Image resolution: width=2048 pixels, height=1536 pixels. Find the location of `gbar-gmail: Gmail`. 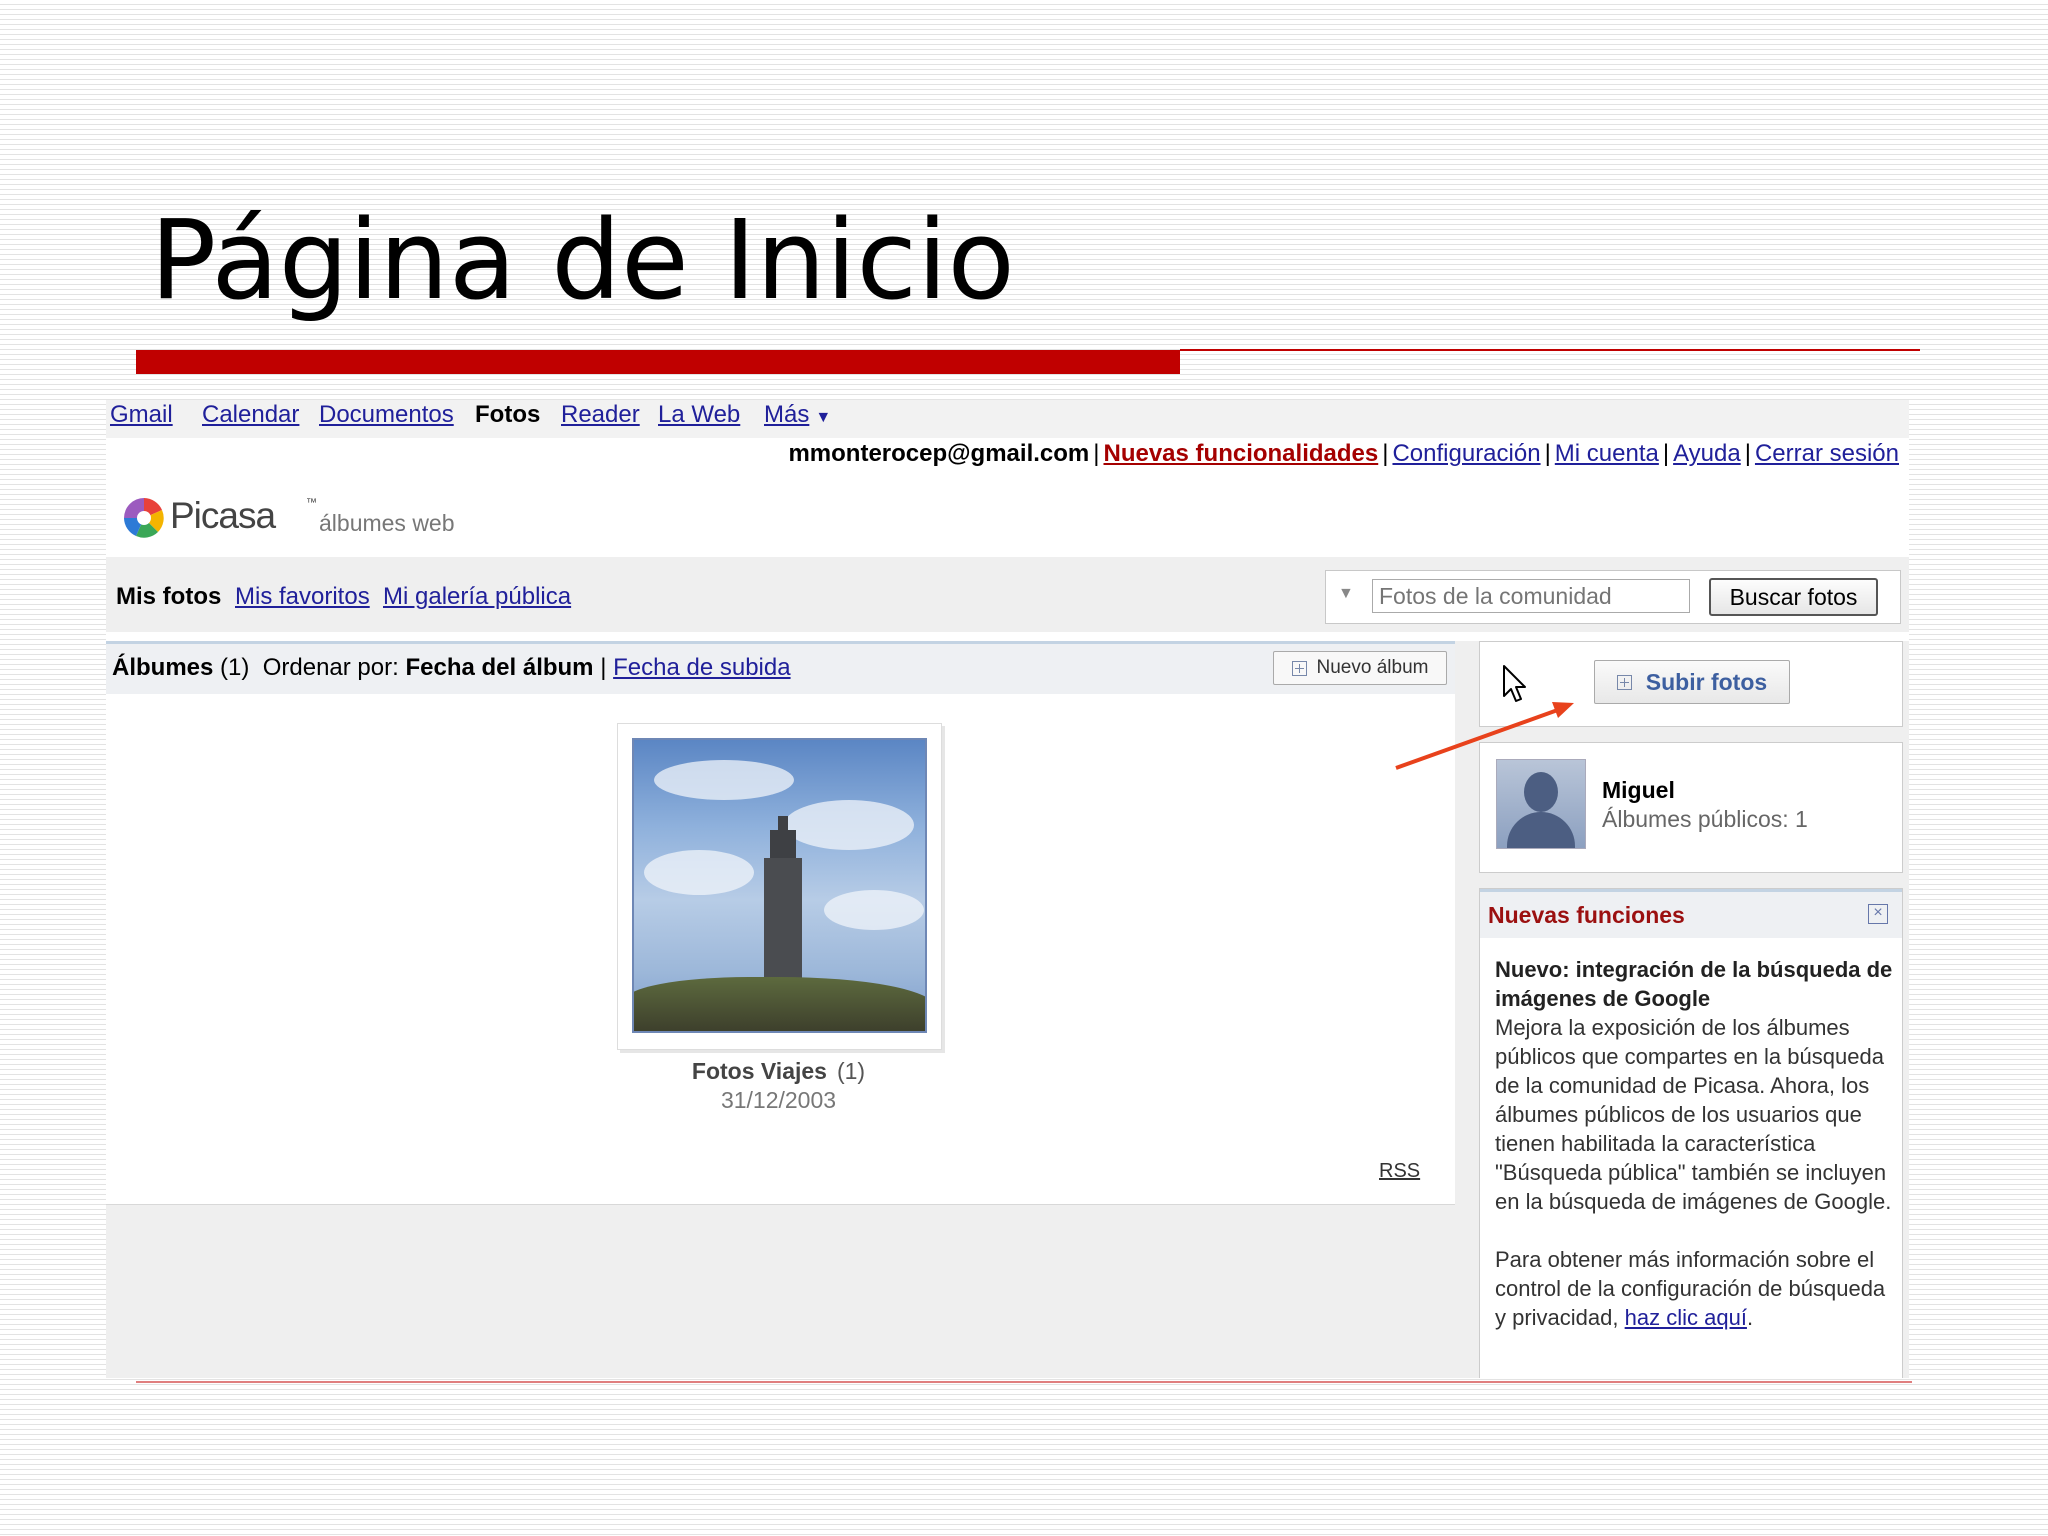

gbar-gmail: Gmail is located at coordinates (141, 415).